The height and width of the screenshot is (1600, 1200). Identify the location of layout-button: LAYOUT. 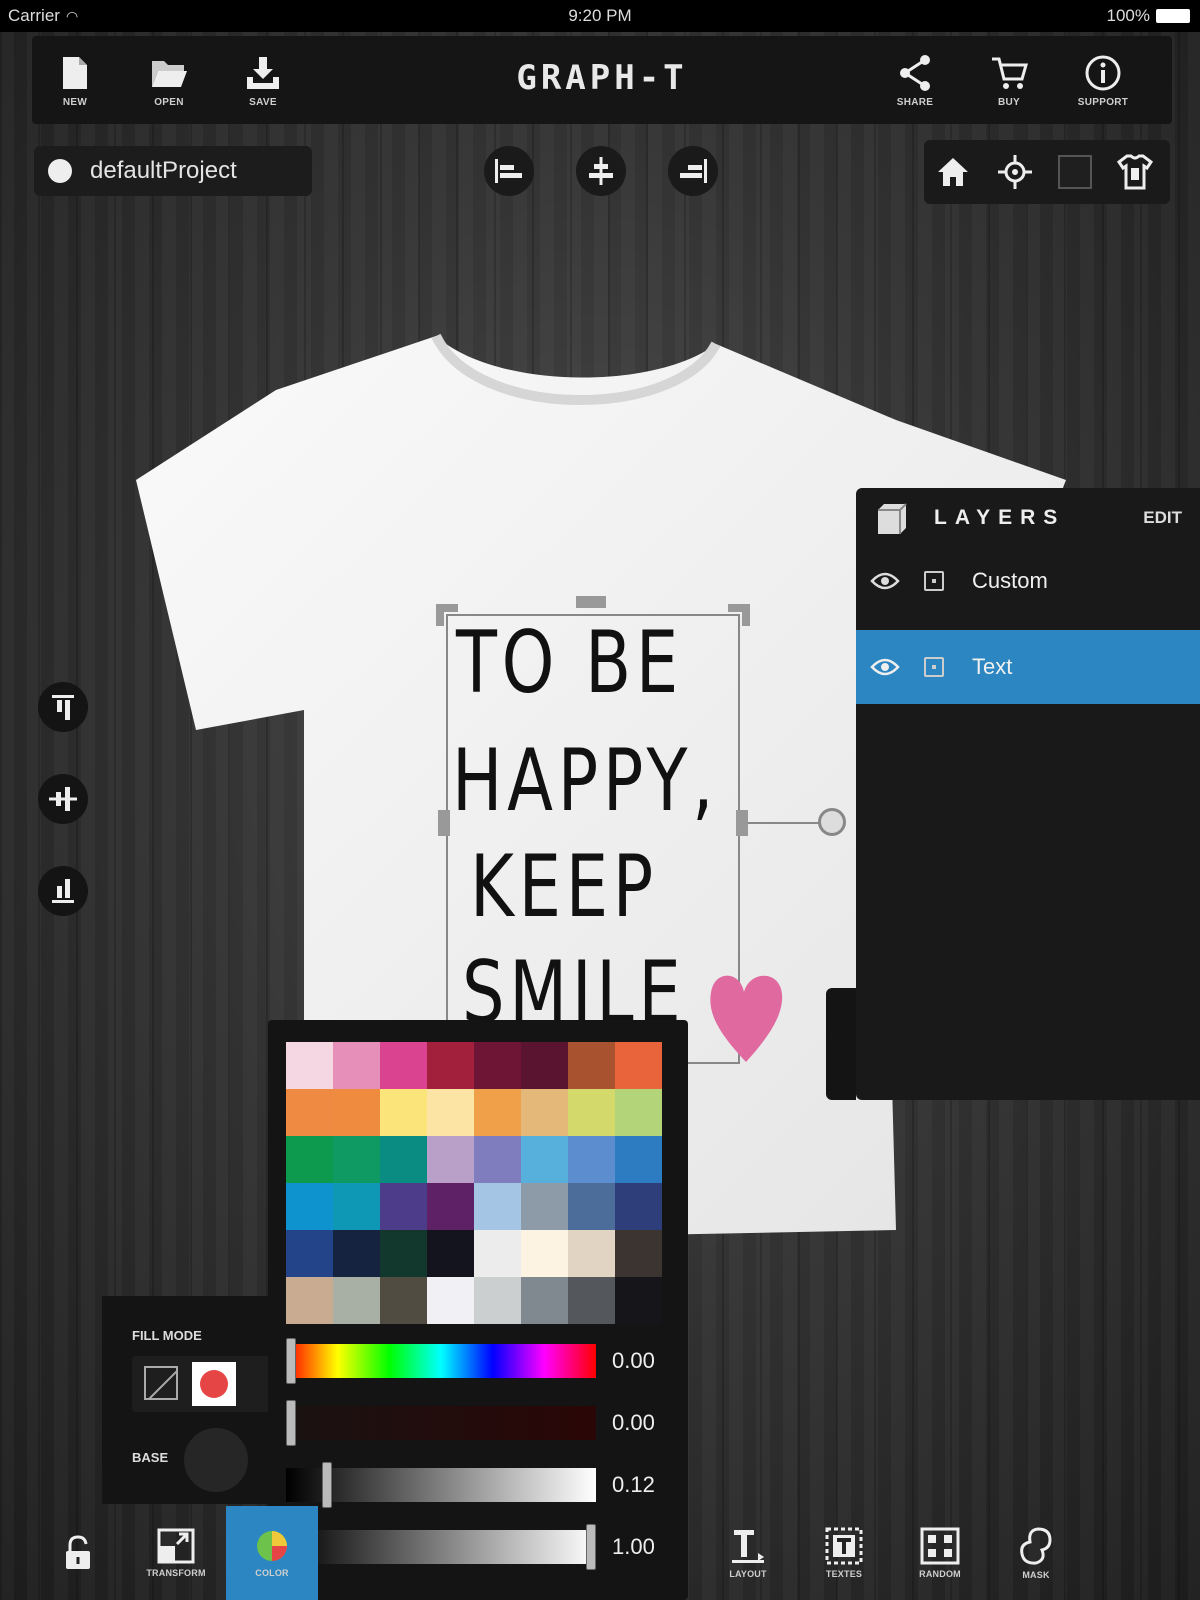
(748, 1553).